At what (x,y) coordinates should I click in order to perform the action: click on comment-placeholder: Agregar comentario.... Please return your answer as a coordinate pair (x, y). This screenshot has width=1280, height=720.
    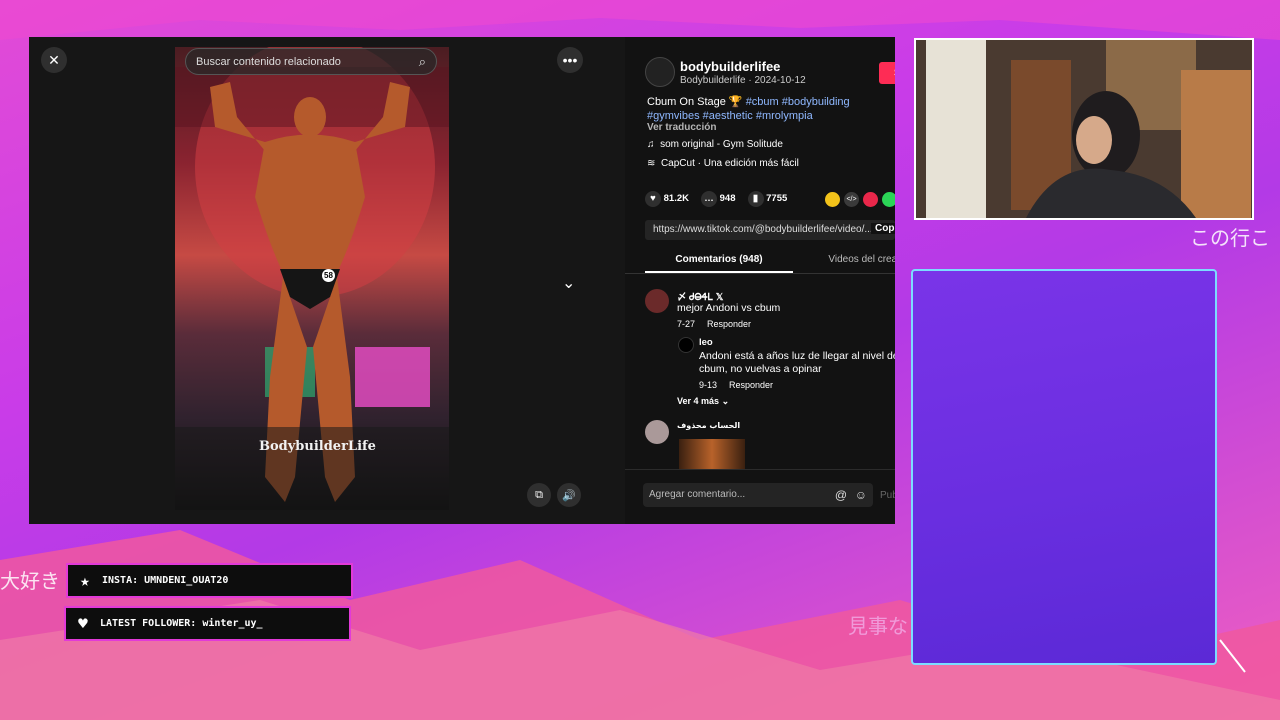
    Looking at the image, I should click on (697, 494).